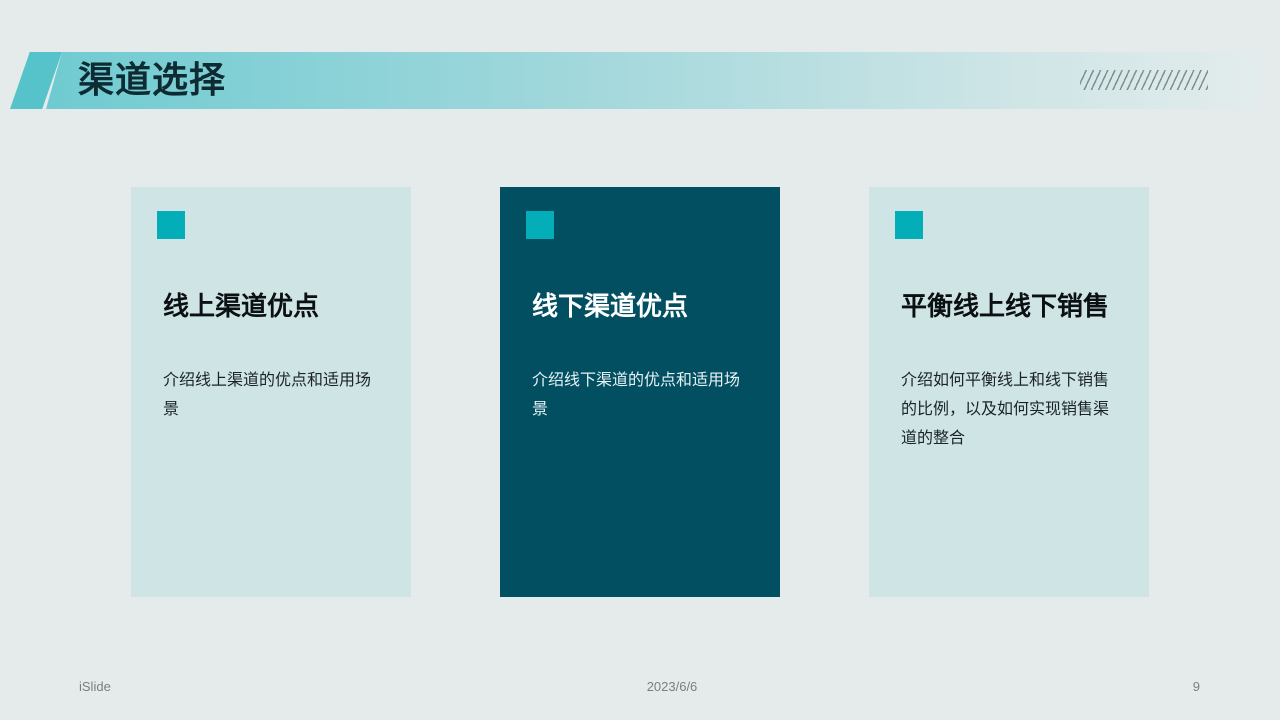 The height and width of the screenshot is (720, 1280). Describe the element at coordinates (653, 80) in the screenshot. I see `title-banner` at that location.